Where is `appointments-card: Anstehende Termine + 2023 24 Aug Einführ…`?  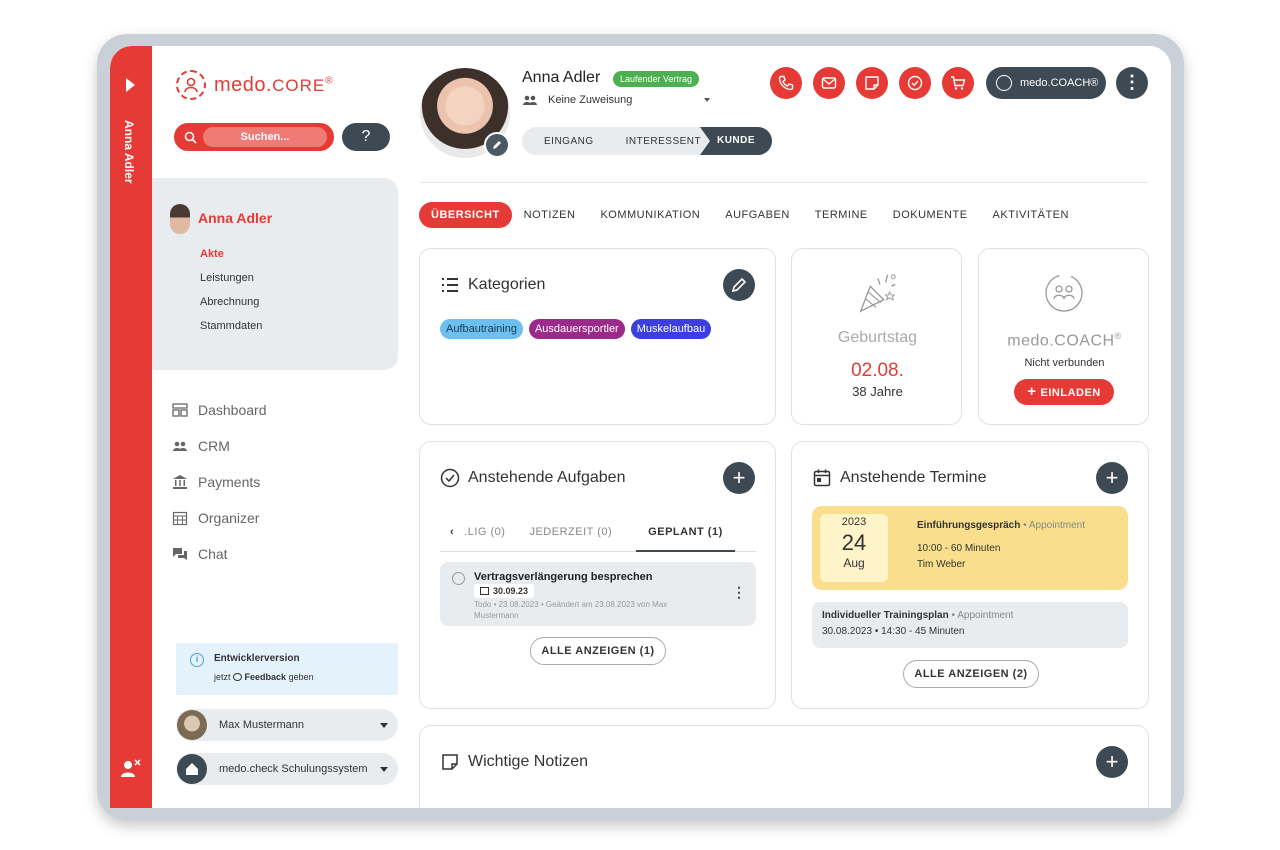 appointments-card: Anstehende Termine + 2023 24 Aug Einführ… is located at coordinates (970, 575).